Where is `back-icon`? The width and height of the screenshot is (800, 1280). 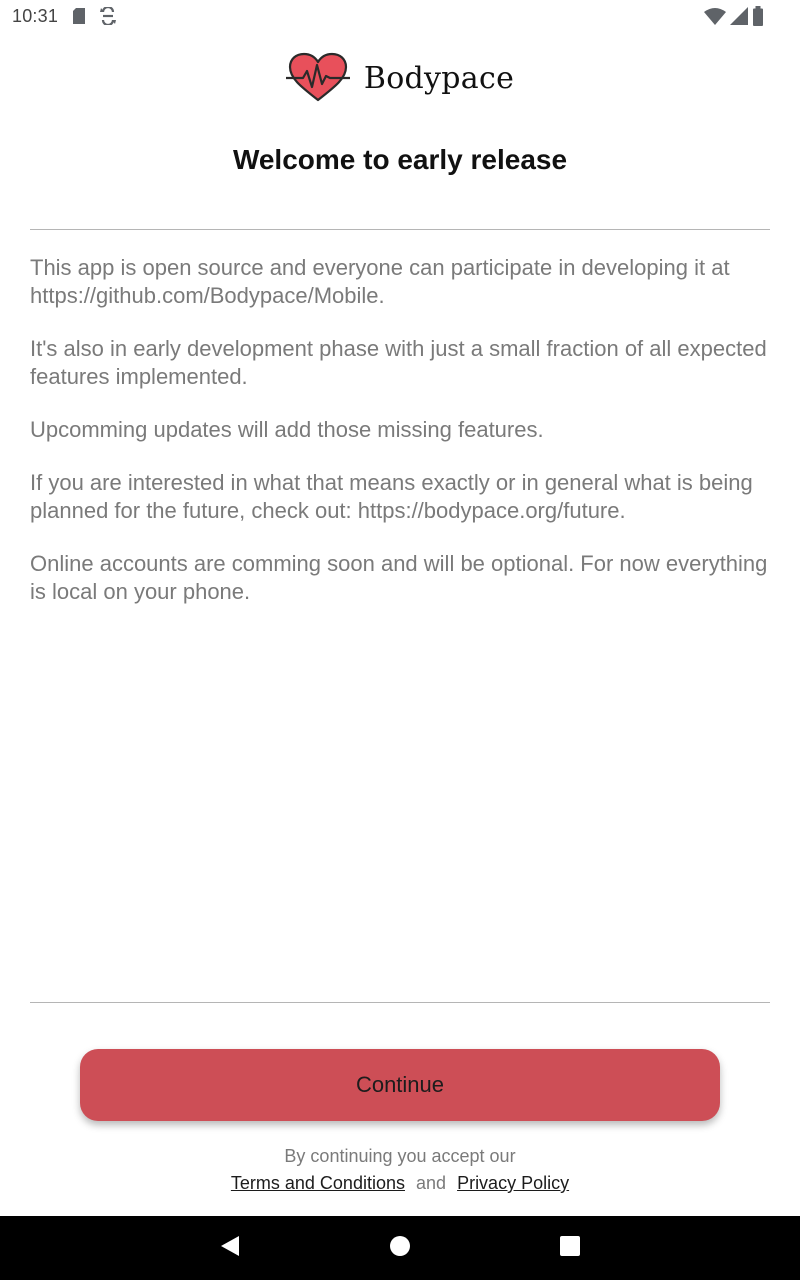 back-icon is located at coordinates (230, 1248).